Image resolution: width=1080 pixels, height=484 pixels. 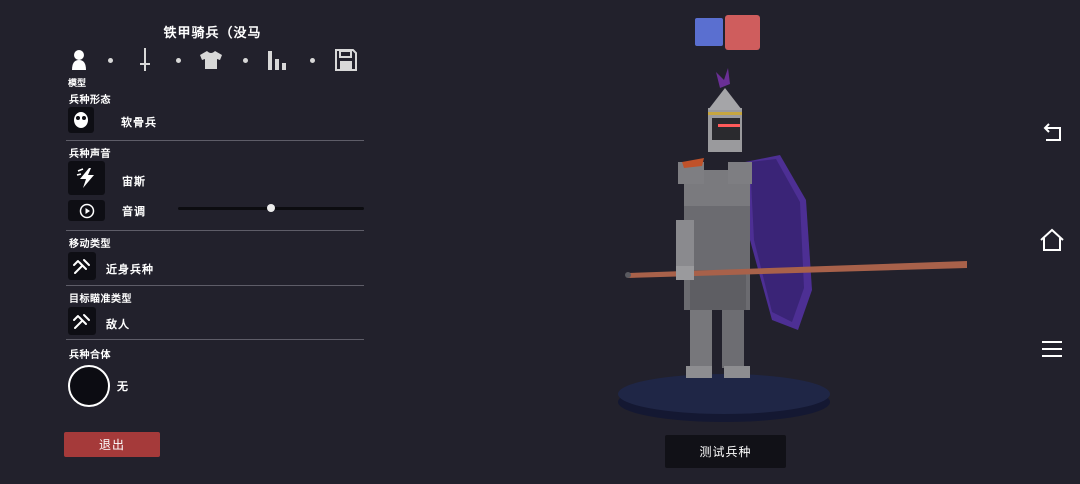 What do you see at coordinates (725, 451) in the screenshot?
I see `test-unit-button: 测试兵种` at bounding box center [725, 451].